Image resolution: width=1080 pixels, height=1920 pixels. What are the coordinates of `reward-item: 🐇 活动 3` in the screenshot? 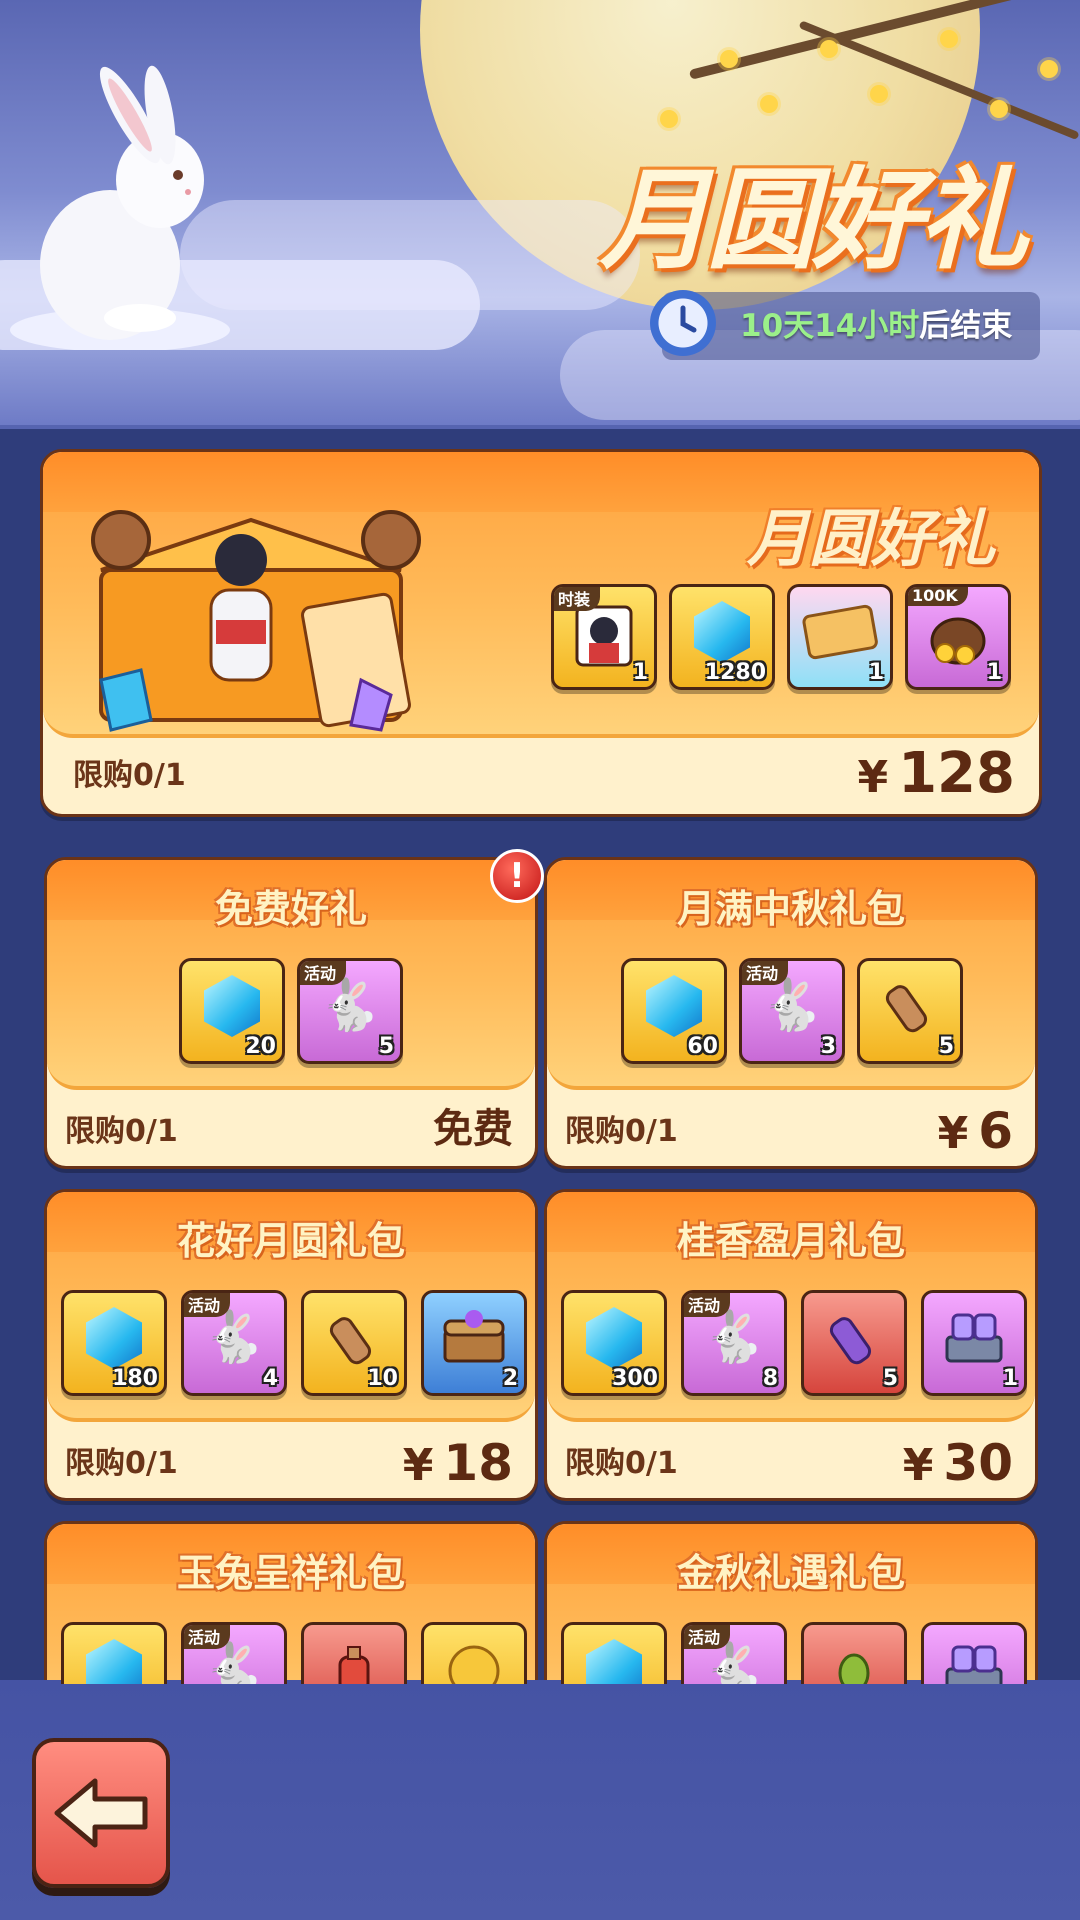 It's located at (792, 1011).